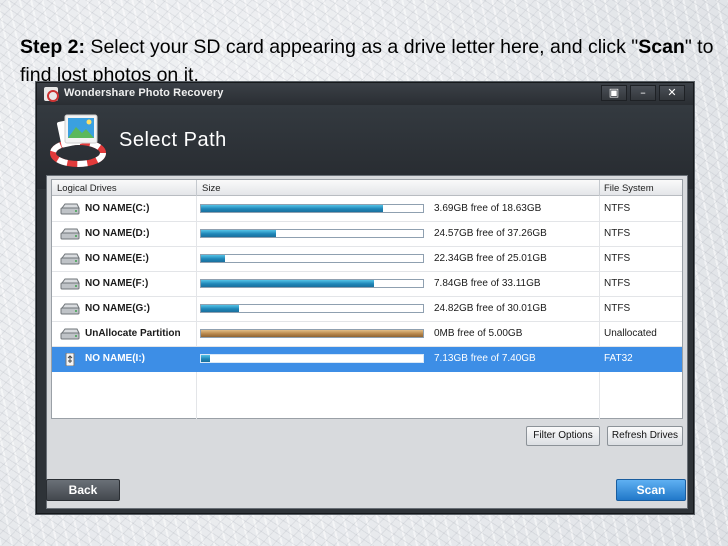  Describe the element at coordinates (672, 93) in the screenshot. I see `close-button: ✕` at that location.